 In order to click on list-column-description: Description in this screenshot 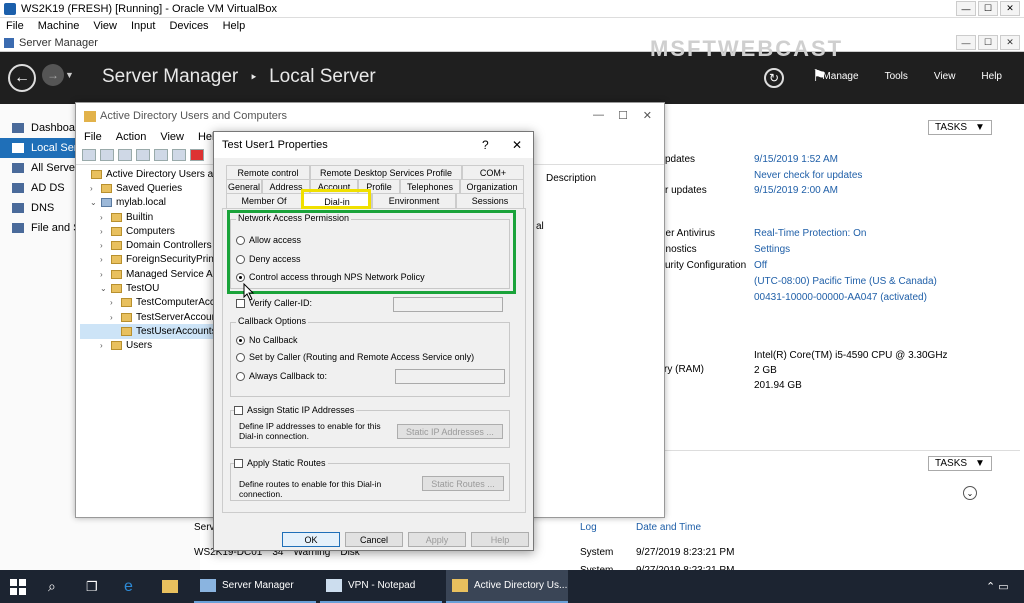, I will do `click(571, 178)`.